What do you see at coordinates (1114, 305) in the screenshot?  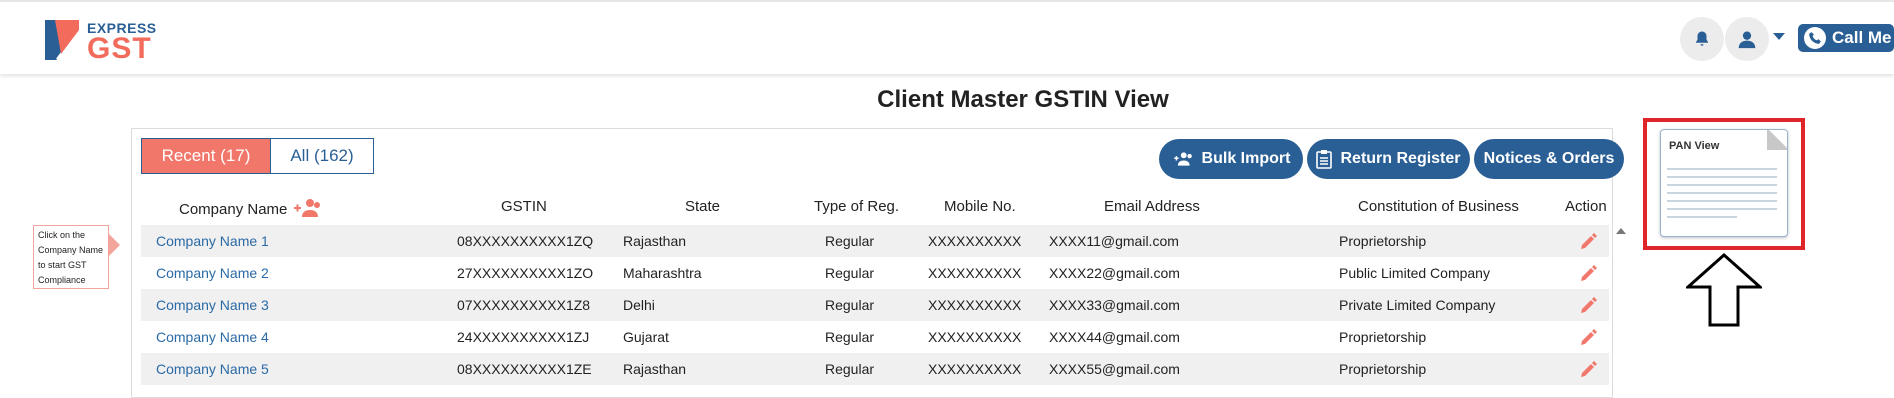 I see `email-cell: XXXX33@gmail.com` at bounding box center [1114, 305].